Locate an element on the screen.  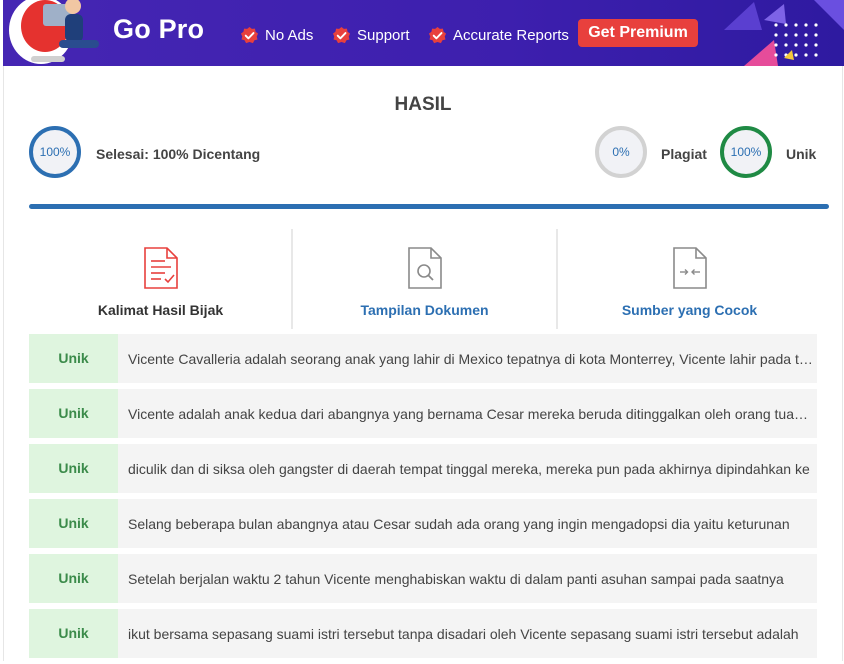
document-compare-icon is located at coordinates (689, 268).